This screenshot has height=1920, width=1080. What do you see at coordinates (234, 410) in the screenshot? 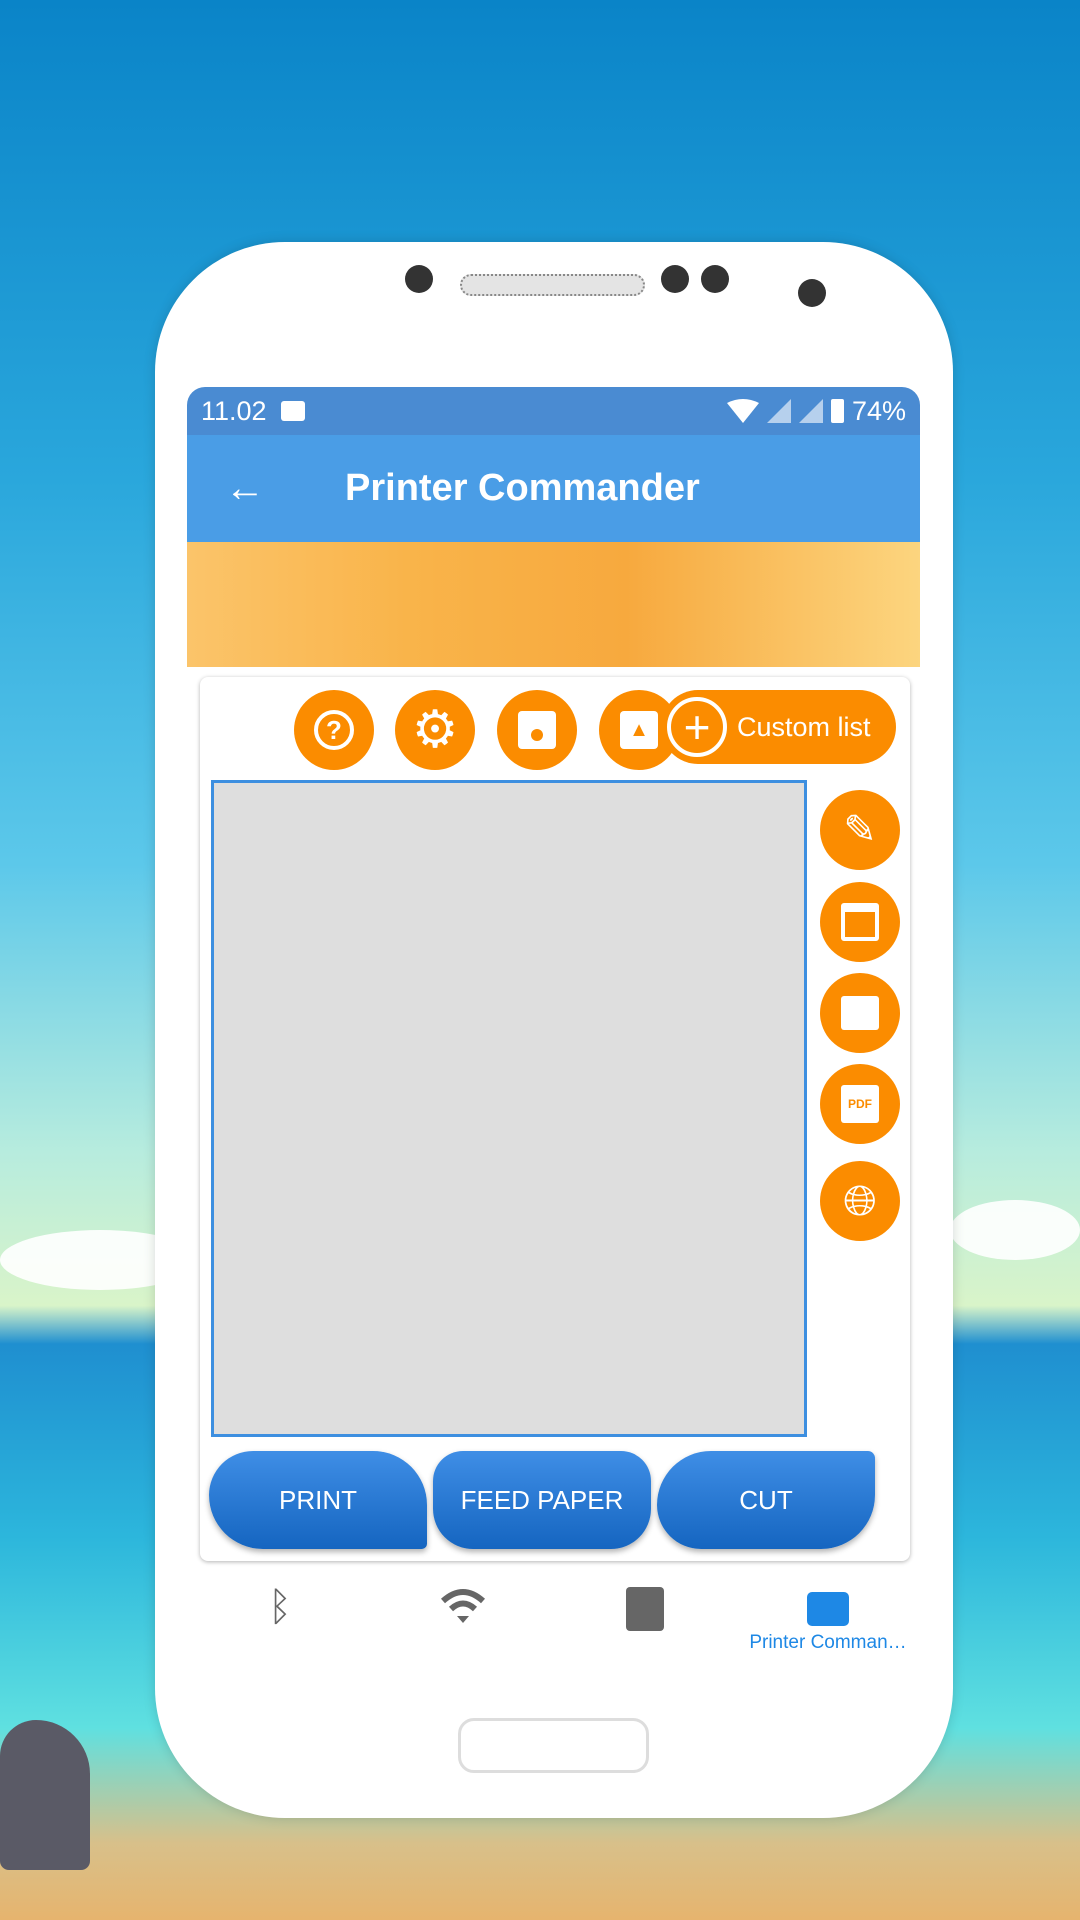
I see `status-time: 11.02` at bounding box center [234, 410].